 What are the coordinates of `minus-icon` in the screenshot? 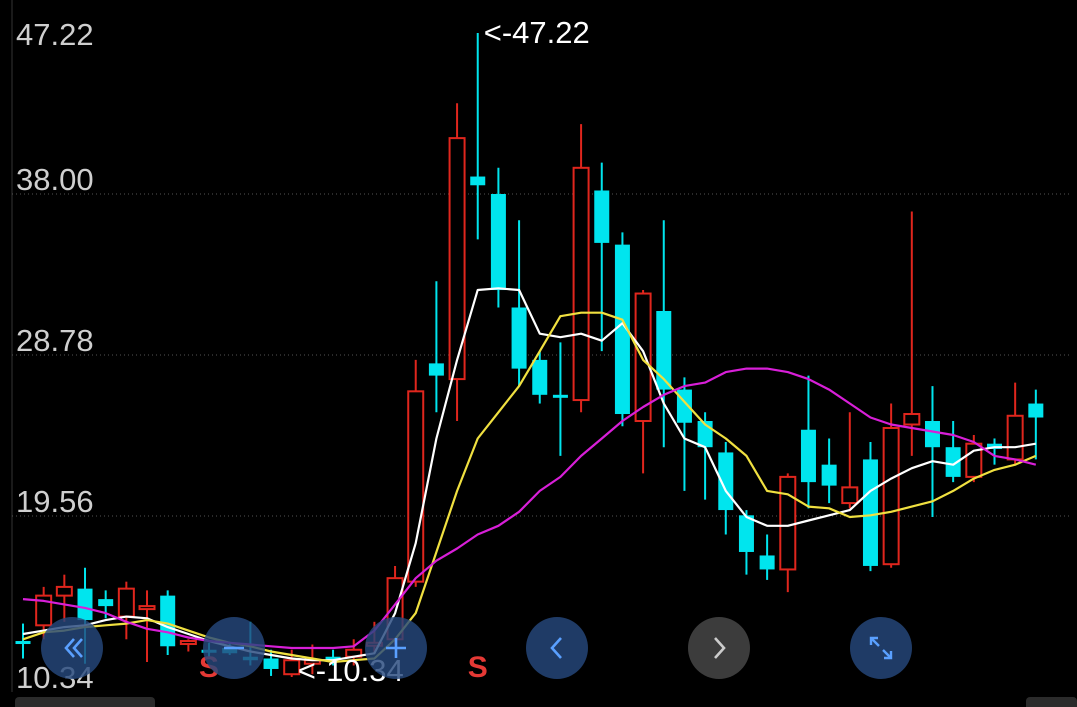 It's located at (234, 648).